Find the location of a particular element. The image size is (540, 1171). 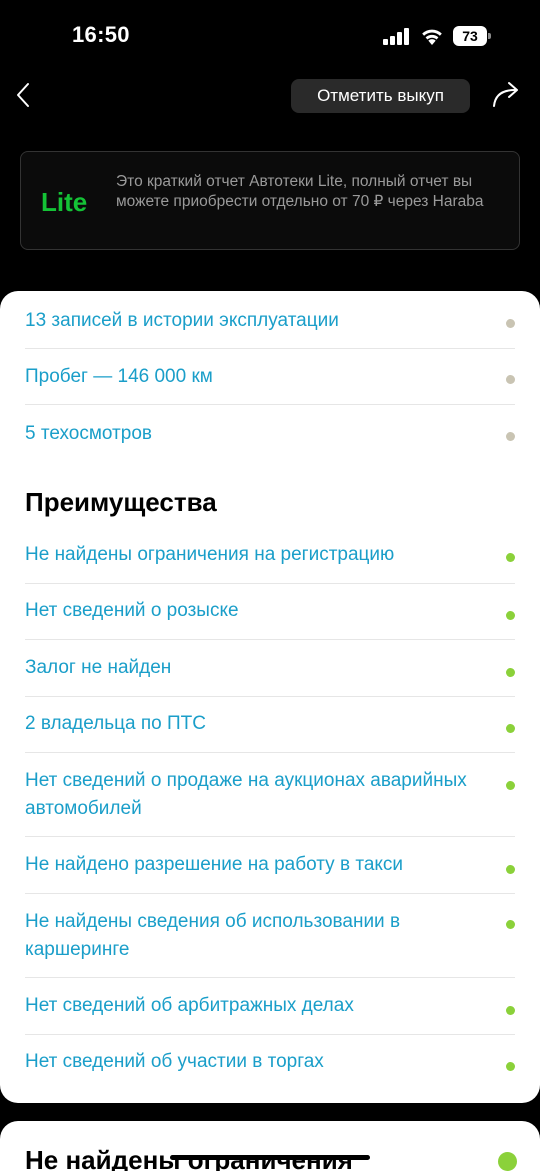

home-indicator is located at coordinates (270, 1157).